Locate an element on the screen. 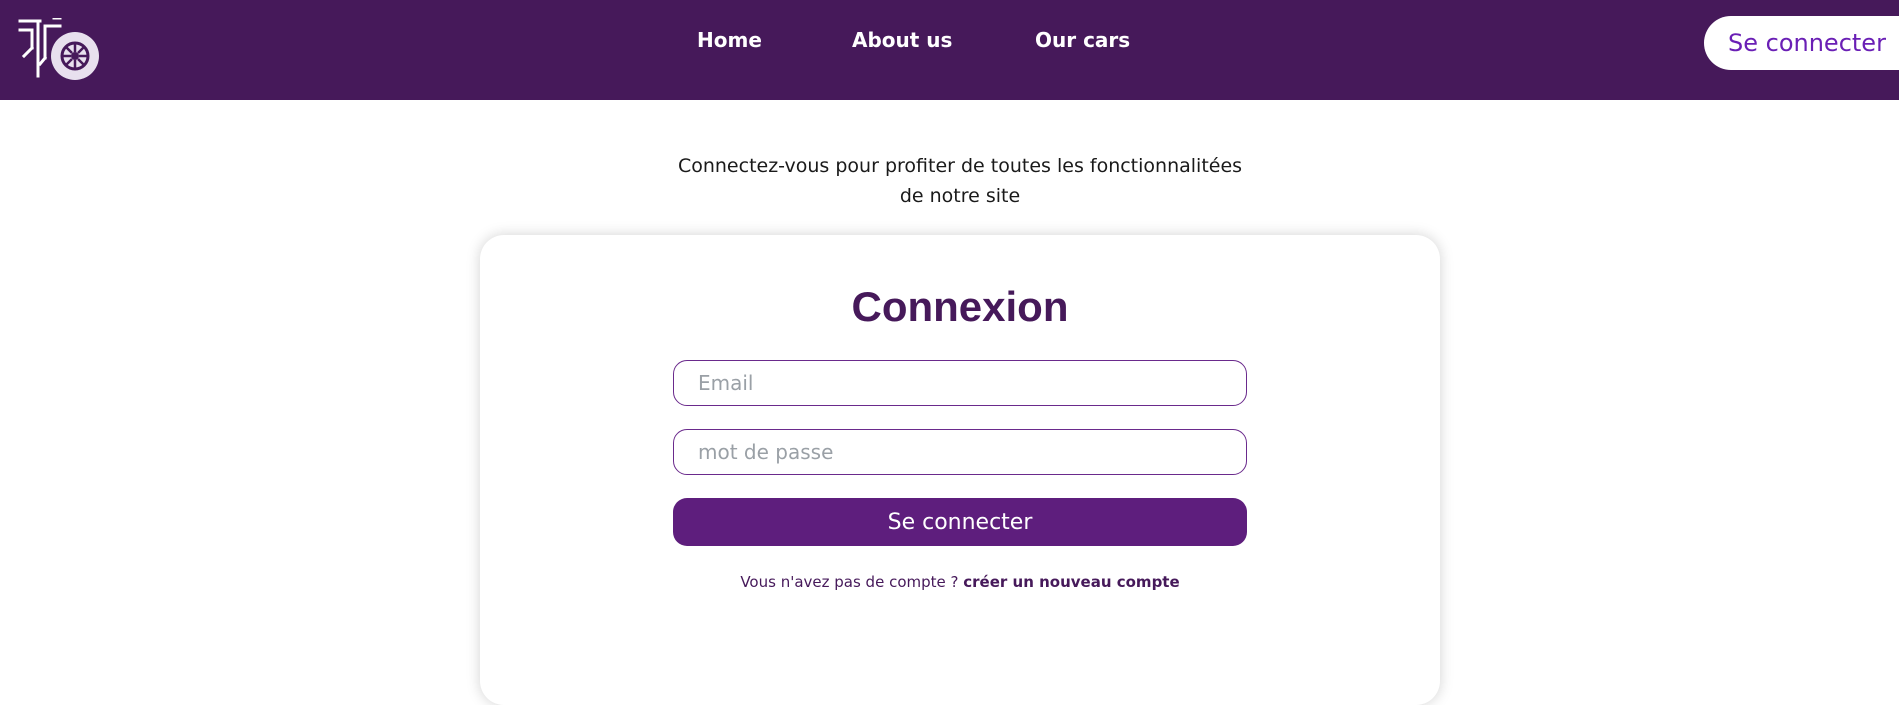 The width and height of the screenshot is (1899, 705). header-login-button: Se connecter is located at coordinates (1801, 43).